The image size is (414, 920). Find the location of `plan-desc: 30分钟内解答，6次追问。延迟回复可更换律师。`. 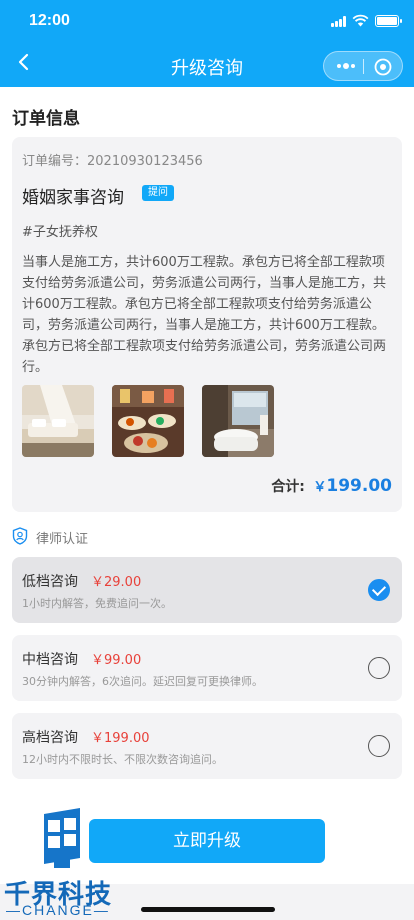

plan-desc: 30分钟内解答，6次追问。延迟回复可更换律师。 is located at coordinates (142, 681).